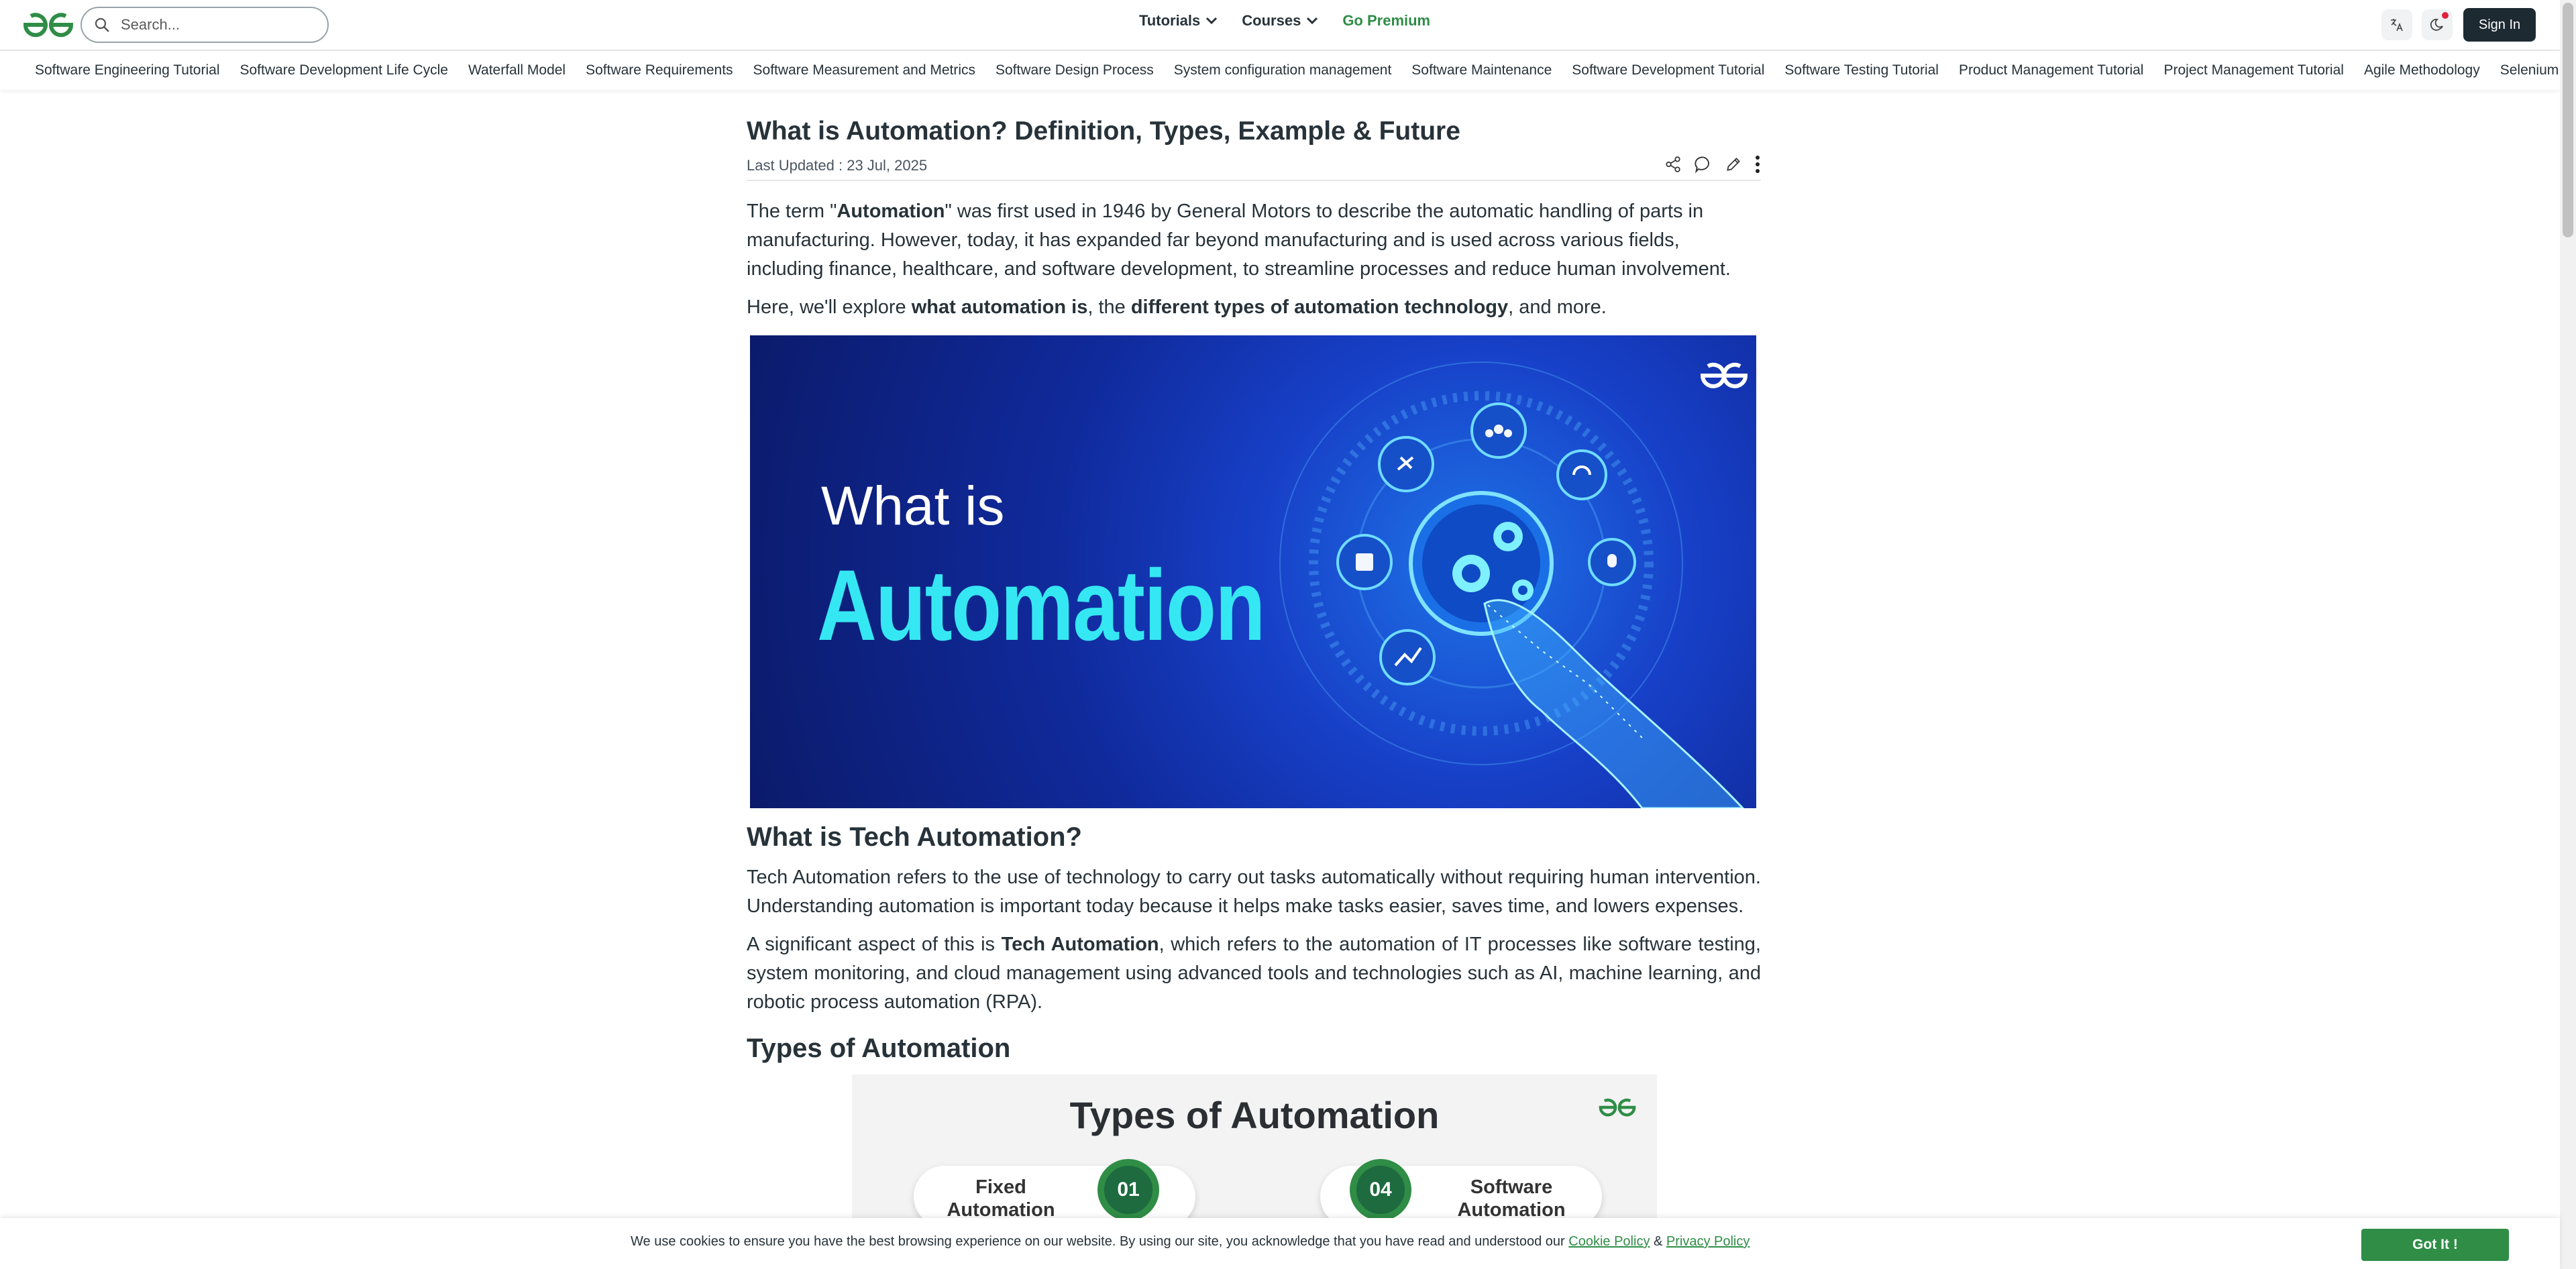 The height and width of the screenshot is (1269, 2576). I want to click on edit-button, so click(1733, 164).